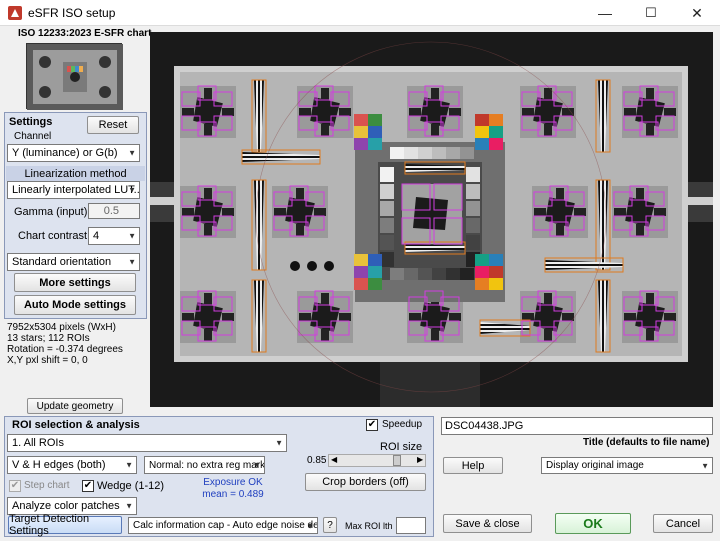 The height and width of the screenshot is (541, 720). I want to click on roi-select-value: 1. All ROIs, so click(38, 443).